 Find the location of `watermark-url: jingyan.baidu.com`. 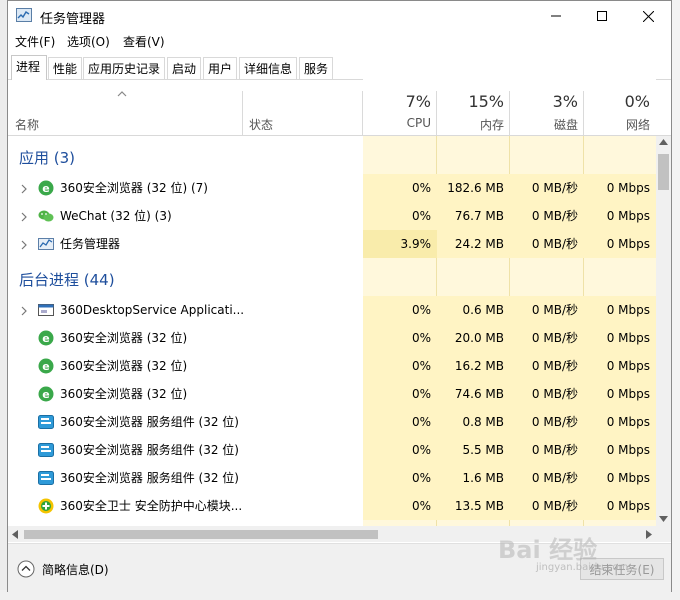

watermark-url: jingyan.baidu.com is located at coordinates (582, 567).